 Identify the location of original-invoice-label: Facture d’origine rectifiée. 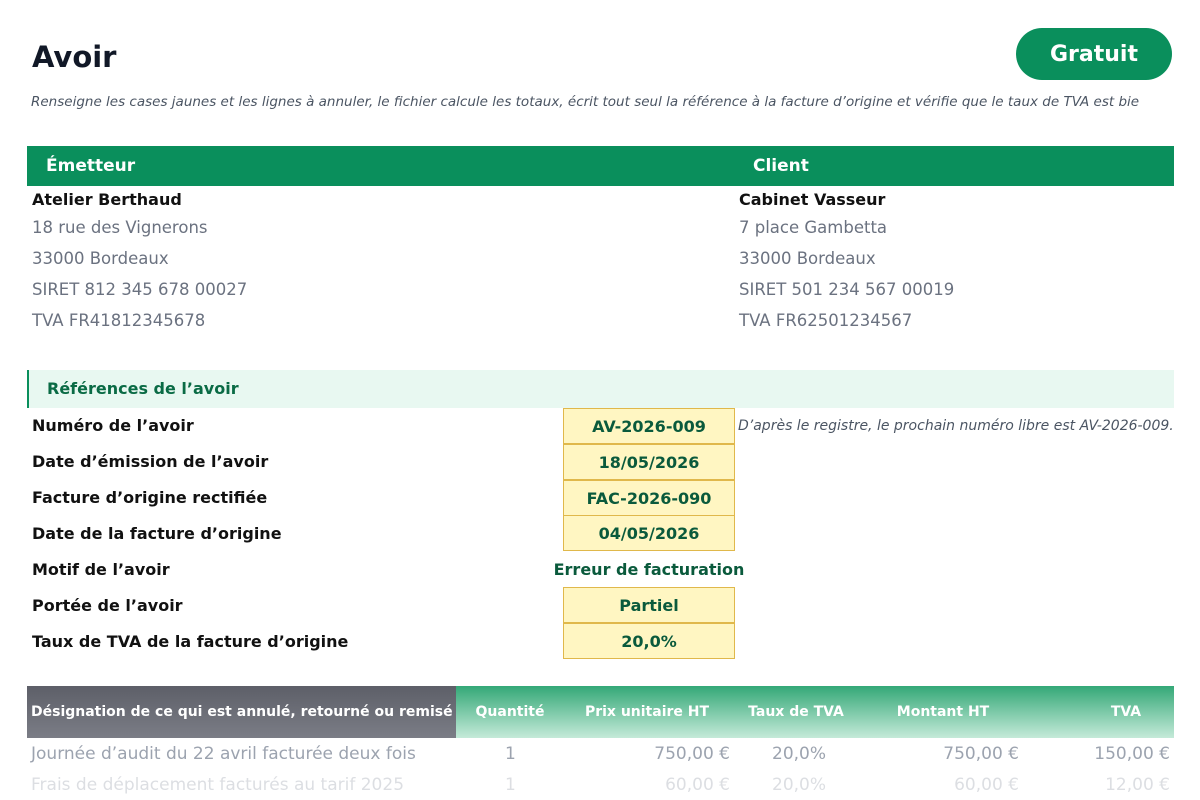
(150, 497).